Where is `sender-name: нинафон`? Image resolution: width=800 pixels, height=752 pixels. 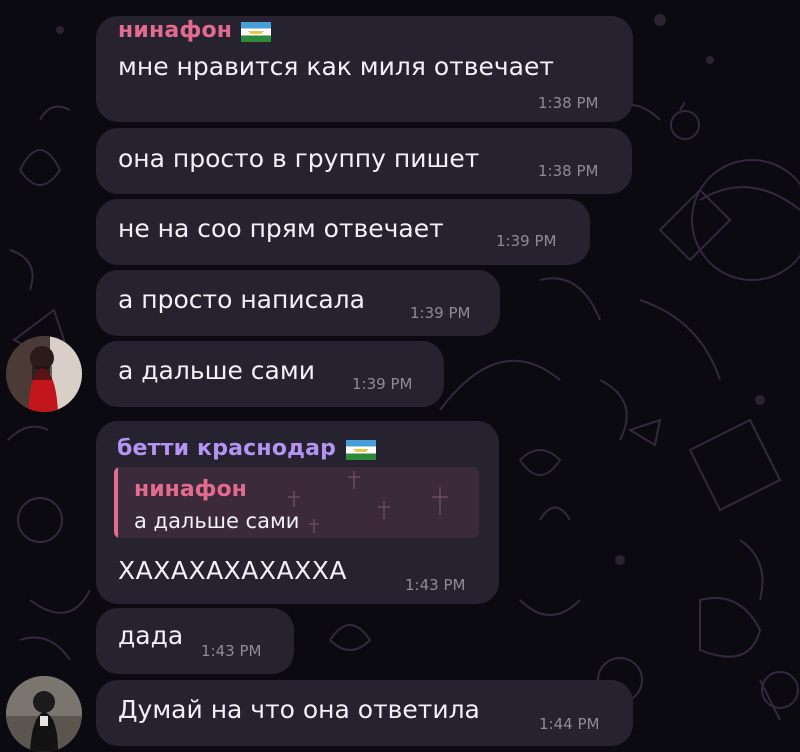
sender-name: нинафон is located at coordinates (175, 30).